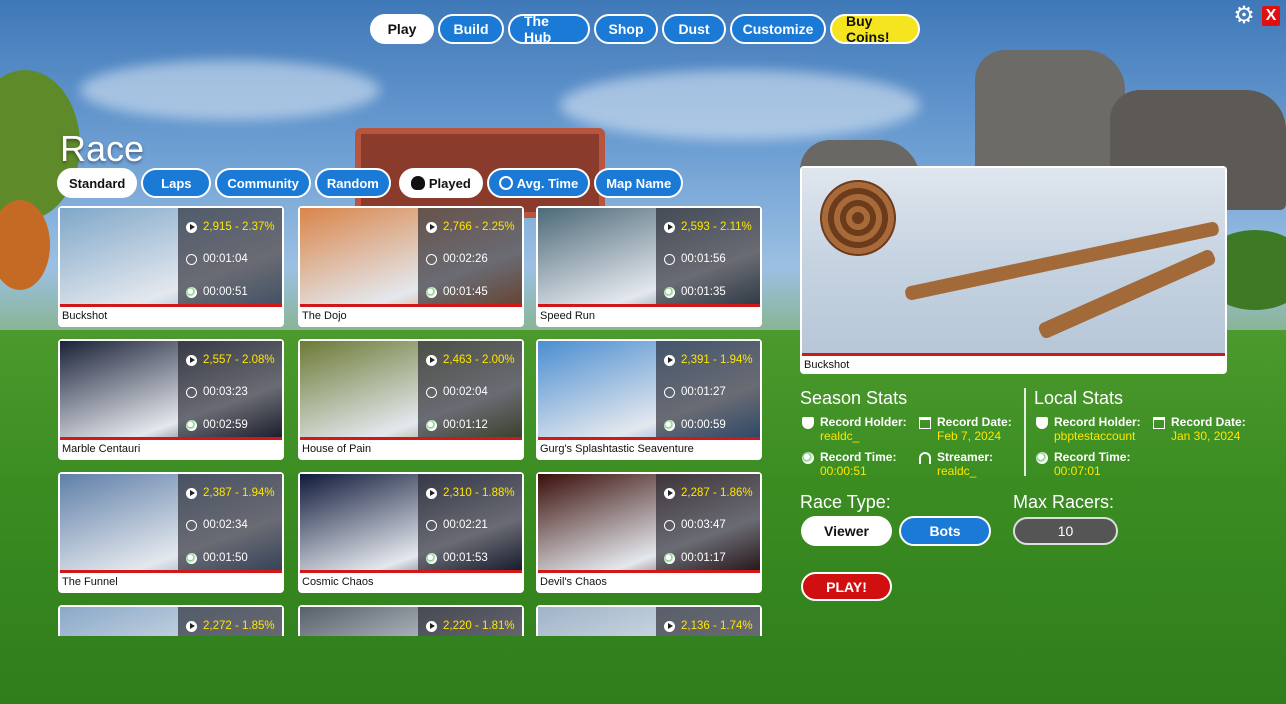 This screenshot has height=704, width=1286. What do you see at coordinates (1092, 457) in the screenshot?
I see `stat-label: Record Time:` at bounding box center [1092, 457].